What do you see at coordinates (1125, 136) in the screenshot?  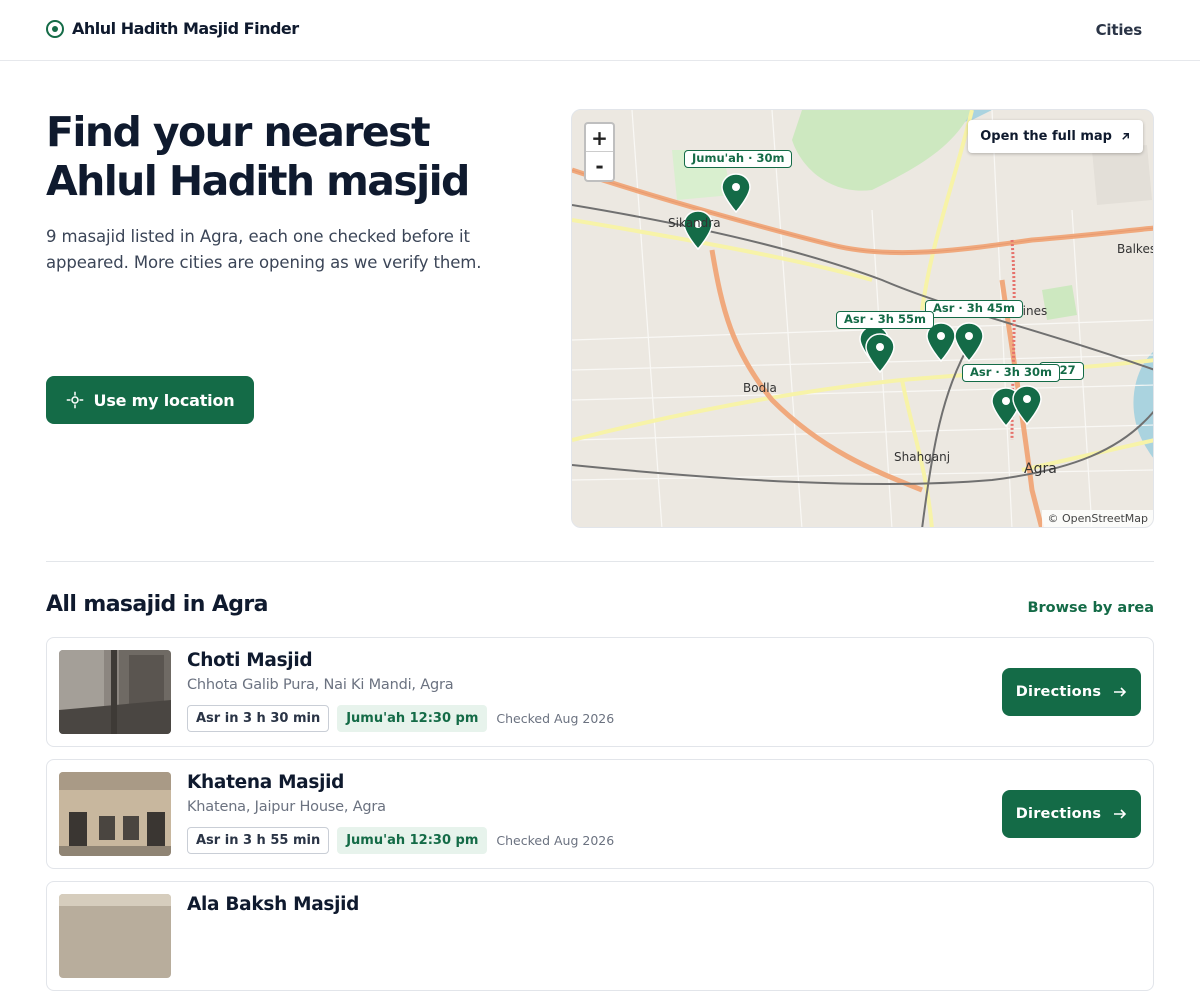 I see `external-arrow-icon` at bounding box center [1125, 136].